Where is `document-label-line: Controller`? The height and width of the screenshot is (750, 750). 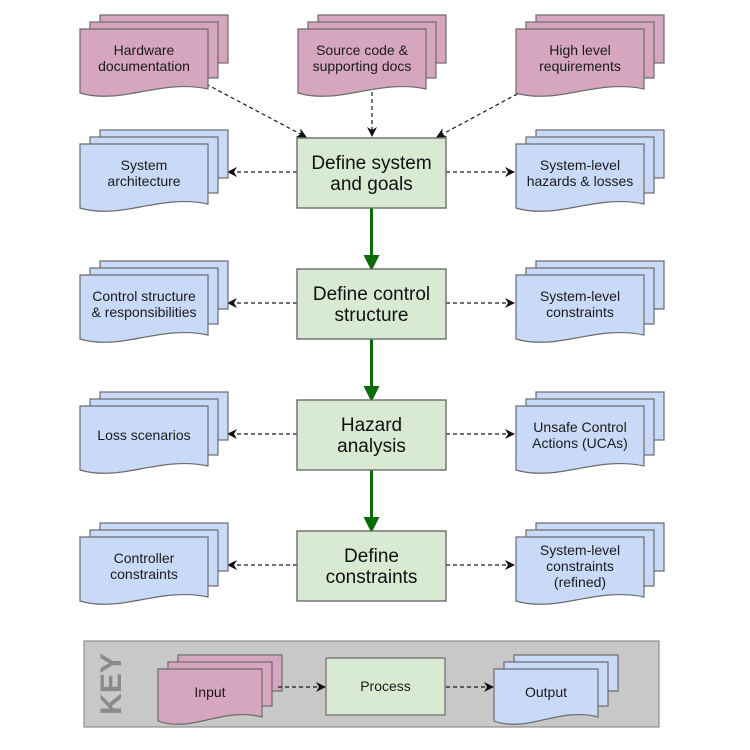
document-label-line: Controller is located at coordinates (144, 558).